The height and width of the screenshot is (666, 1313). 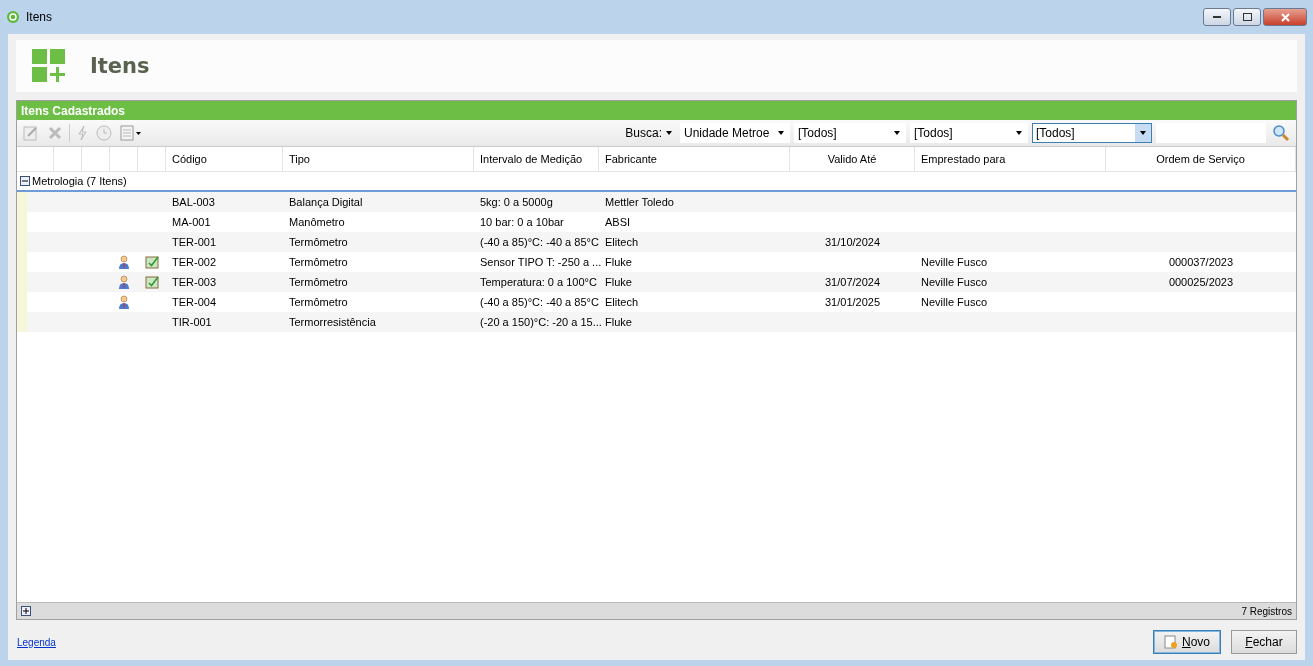 What do you see at coordinates (317, 222) in the screenshot?
I see `table-cell-text: Manômetro` at bounding box center [317, 222].